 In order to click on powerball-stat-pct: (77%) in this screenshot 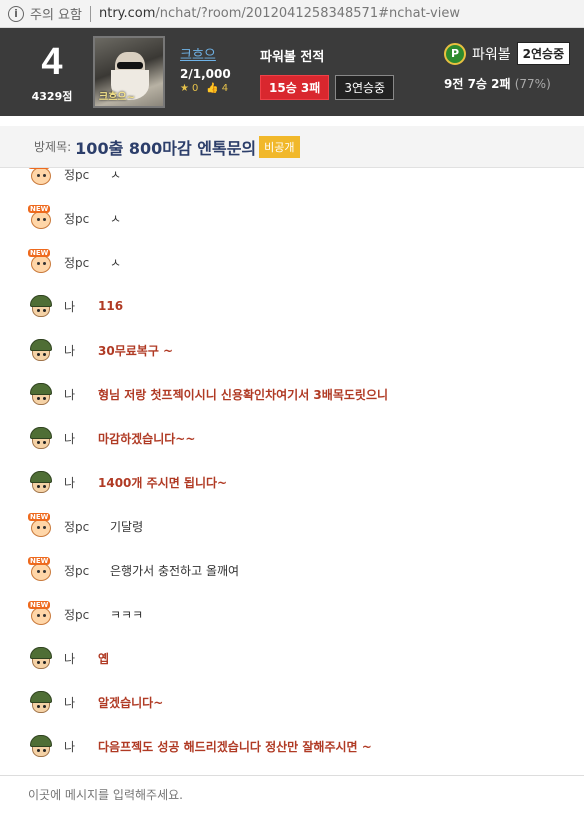, I will do `click(532, 84)`.